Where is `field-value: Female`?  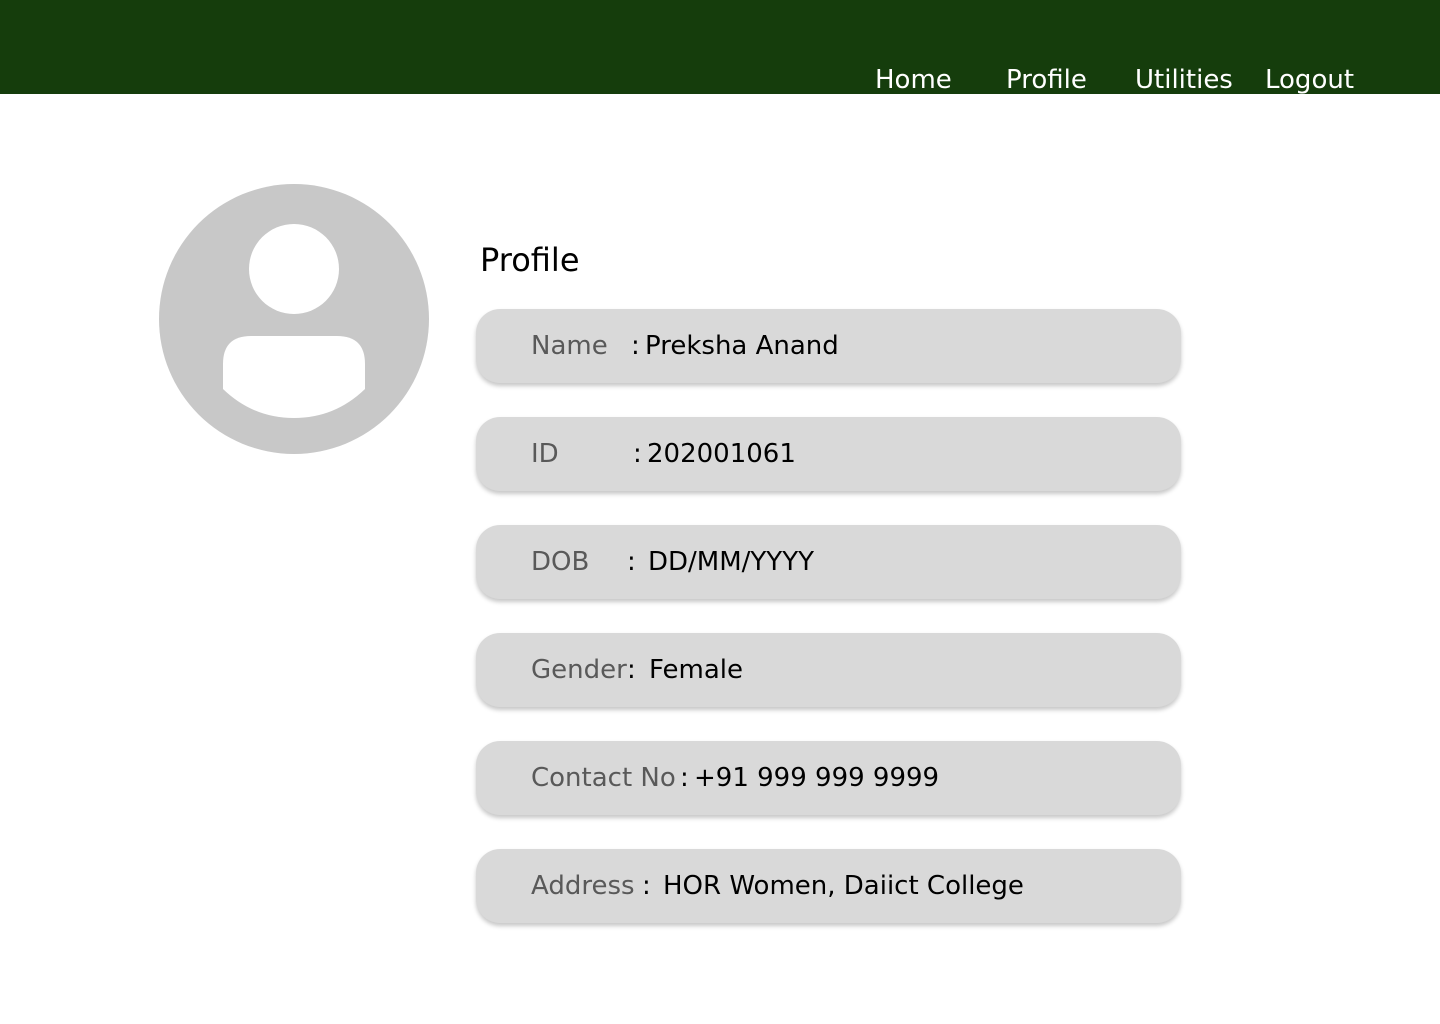 field-value: Female is located at coordinates (696, 670).